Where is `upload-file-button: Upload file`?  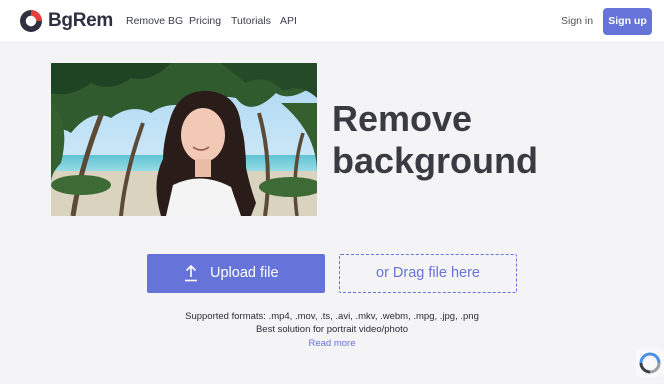 upload-file-button: Upload file is located at coordinates (236, 273).